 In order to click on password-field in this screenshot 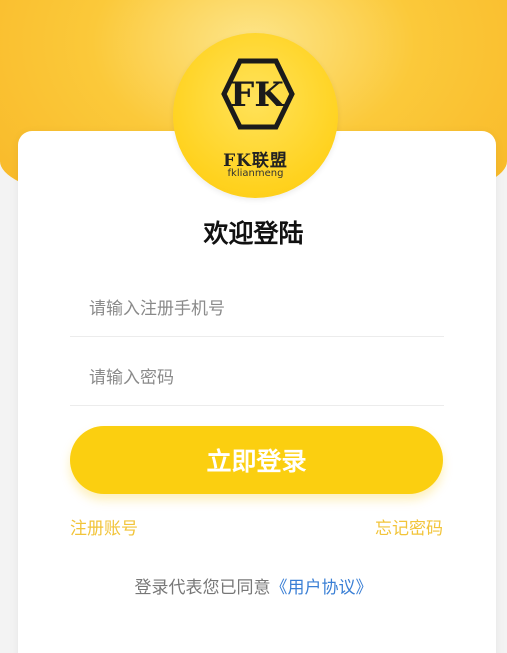, I will do `click(257, 378)`.